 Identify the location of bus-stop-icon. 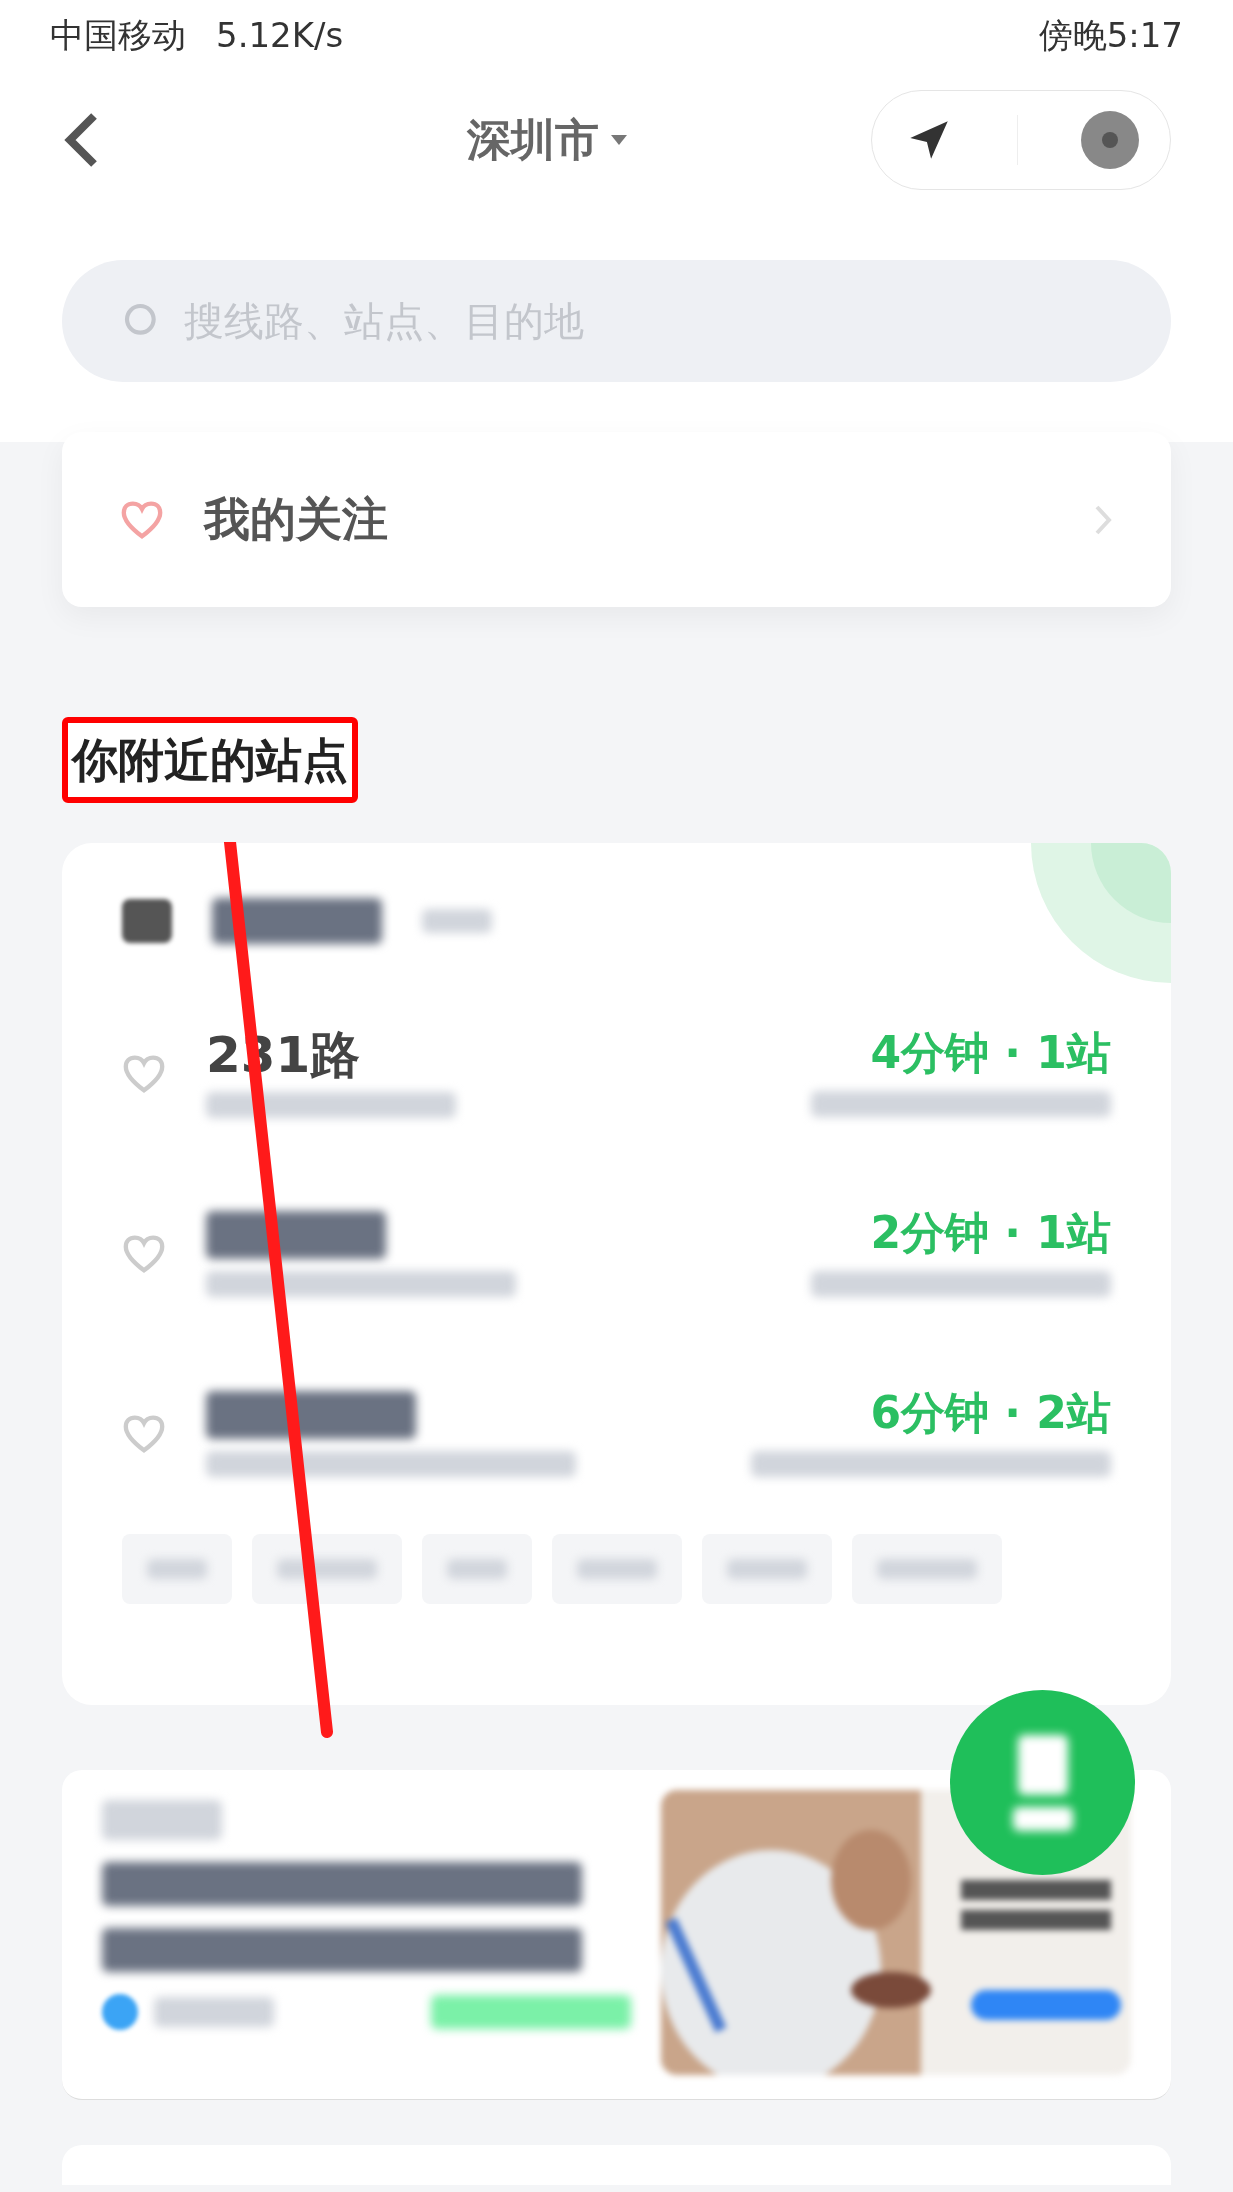
(147, 921).